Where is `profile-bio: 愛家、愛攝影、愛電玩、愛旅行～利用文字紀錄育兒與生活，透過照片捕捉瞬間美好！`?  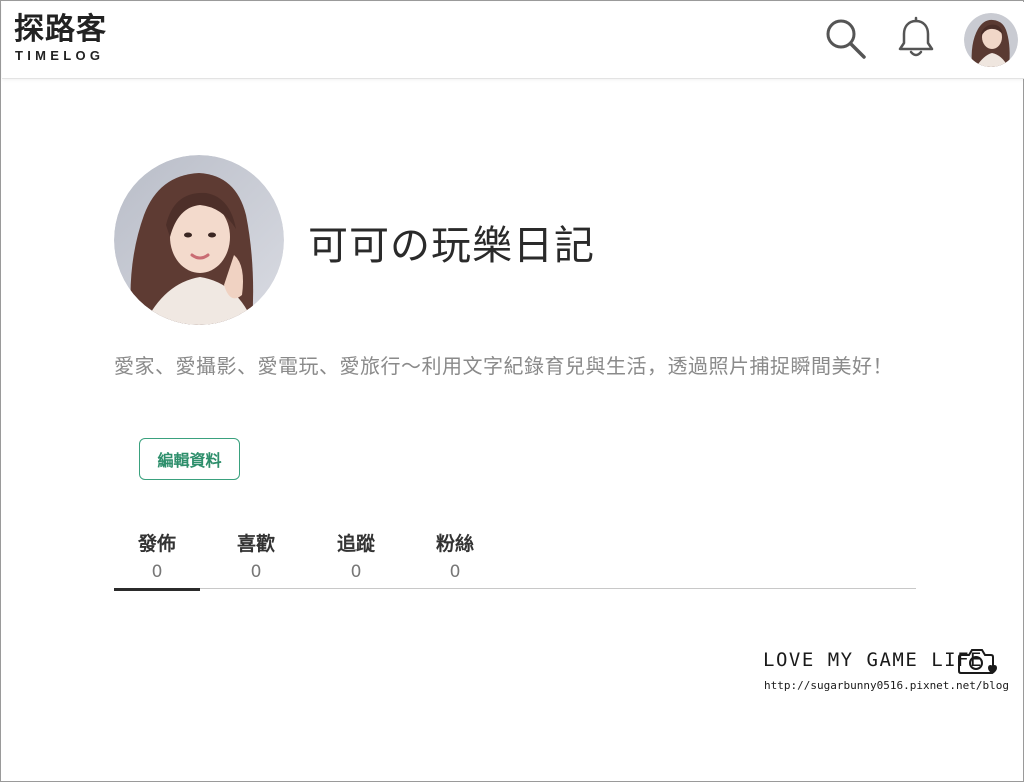 profile-bio: 愛家、愛攝影、愛電玩、愛旅行～利用文字紀錄育兒與生活，透過照片捕捉瞬間美好！ is located at coordinates (503, 366).